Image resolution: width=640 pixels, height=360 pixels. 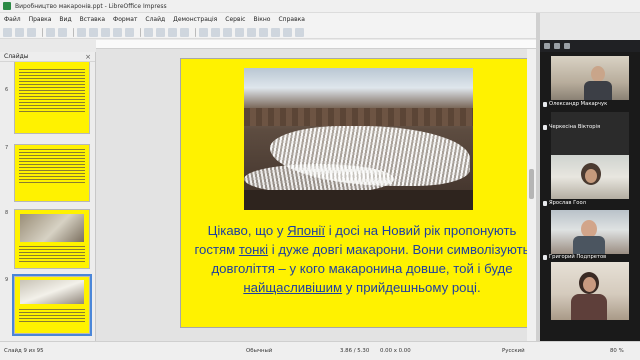 I want to click on participant-tile: Григорий Подпретов, so click(x=590, y=237).